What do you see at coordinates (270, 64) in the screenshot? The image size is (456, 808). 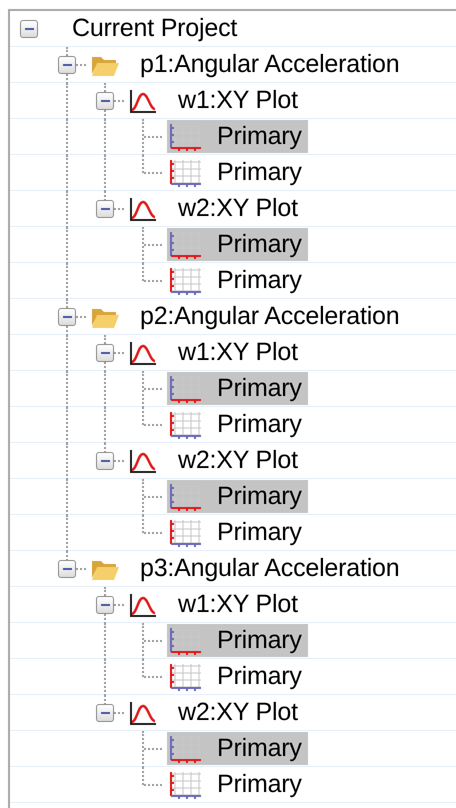 I see `item-label: p1:Angular Acceleration` at bounding box center [270, 64].